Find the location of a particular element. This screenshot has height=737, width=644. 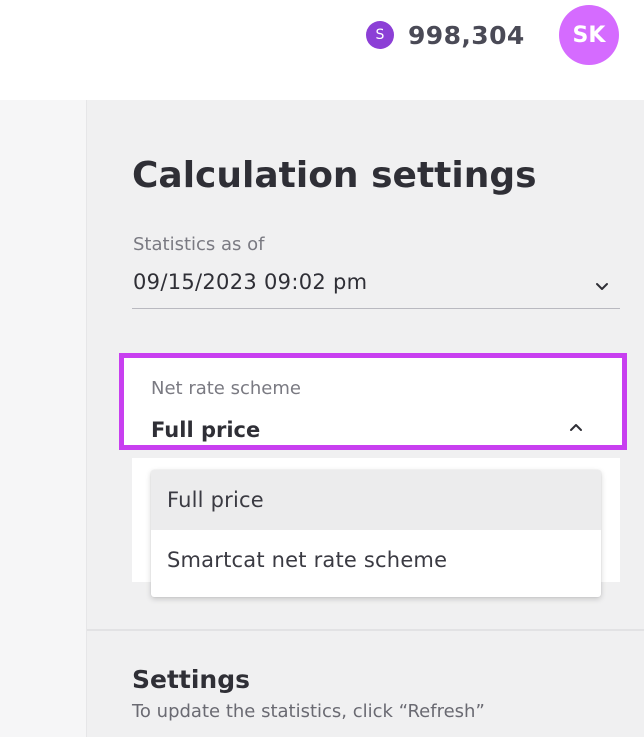

coin-icon: S is located at coordinates (380, 35).